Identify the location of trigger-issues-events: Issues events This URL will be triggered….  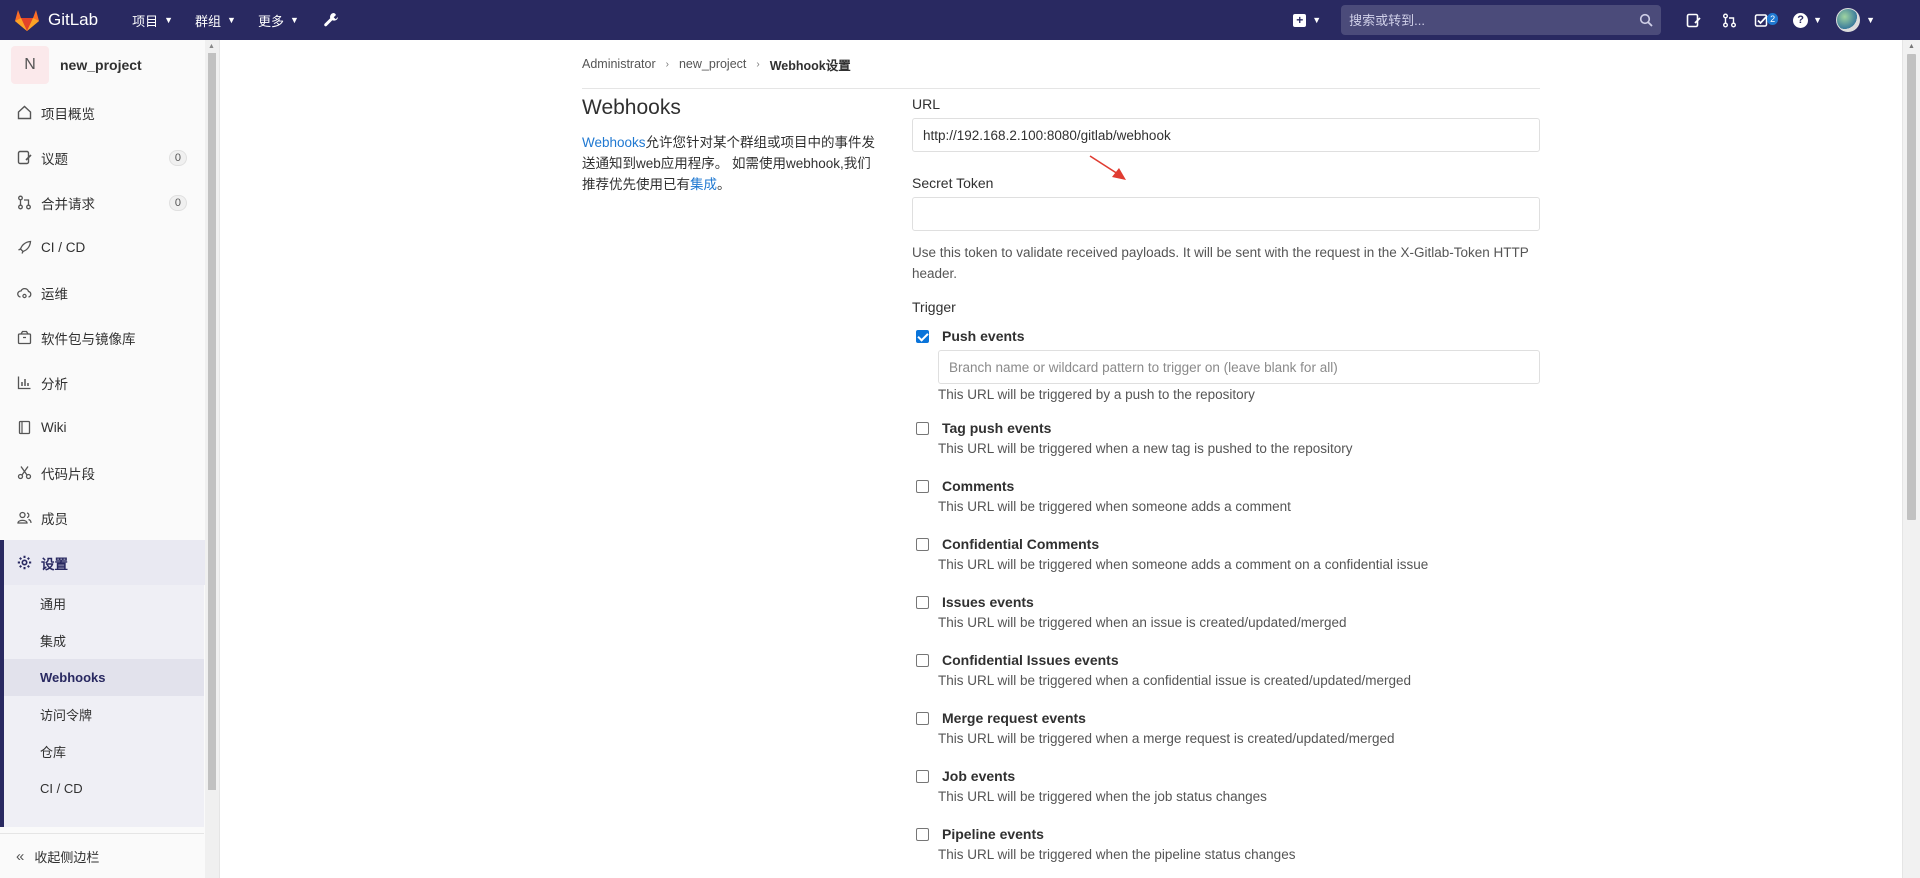
(1226, 612).